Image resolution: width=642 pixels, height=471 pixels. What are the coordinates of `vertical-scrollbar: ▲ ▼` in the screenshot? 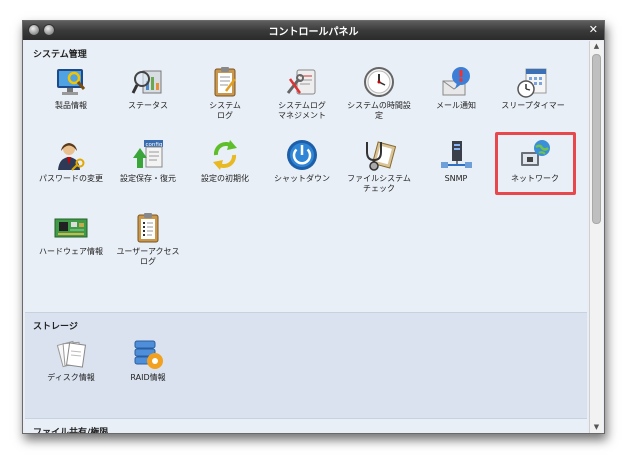 It's located at (596, 237).